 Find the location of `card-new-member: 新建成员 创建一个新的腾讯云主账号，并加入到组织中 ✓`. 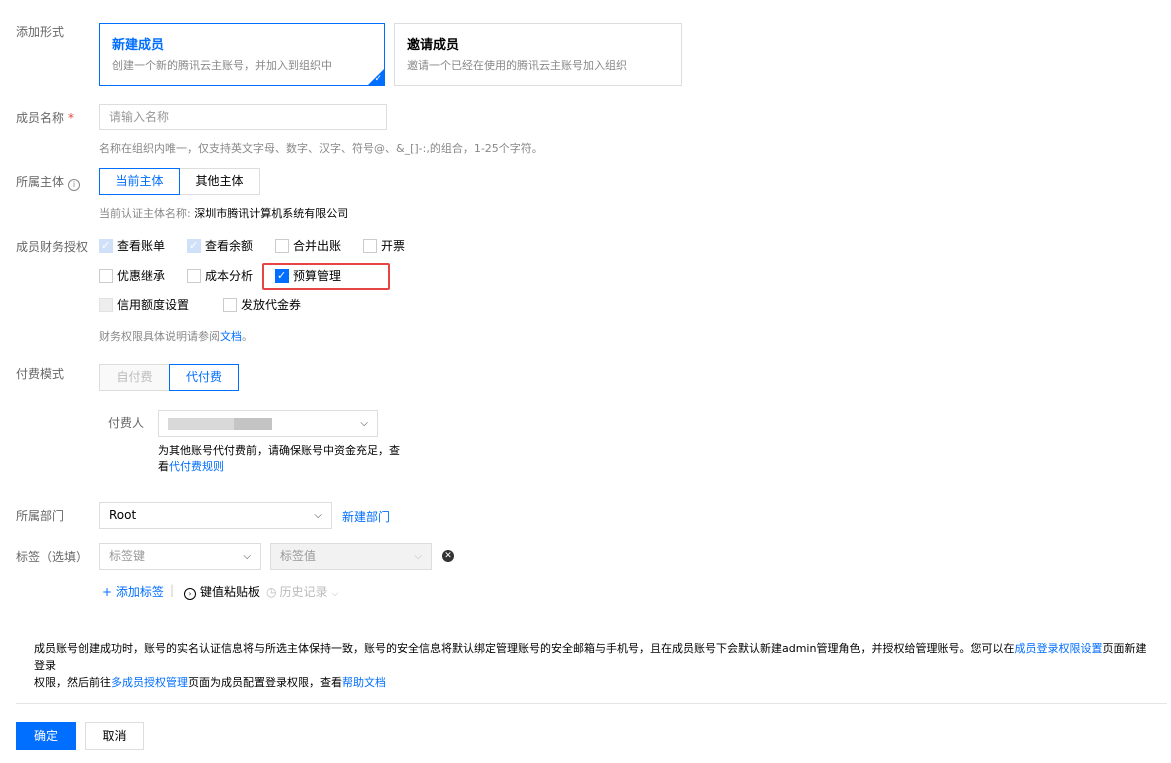

card-new-member: 新建成员 创建一个新的腾讯云主账号，并加入到组织中 ✓ is located at coordinates (242, 54).